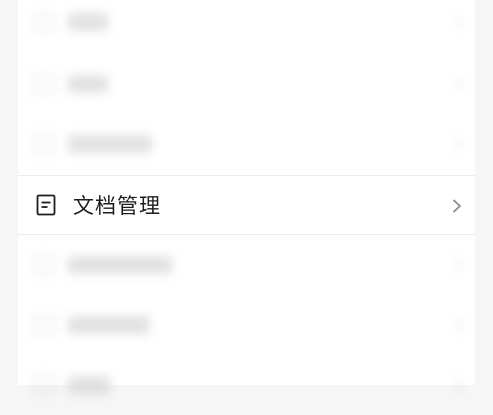  I want to click on menu-item-document-management: 文档管理, so click(246, 205).